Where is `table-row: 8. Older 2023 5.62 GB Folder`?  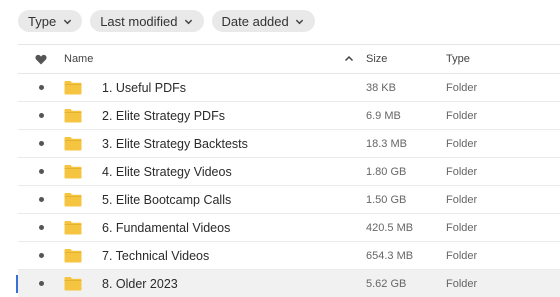 table-row: 8. Older 2023 5.62 GB Folder is located at coordinates (288, 283).